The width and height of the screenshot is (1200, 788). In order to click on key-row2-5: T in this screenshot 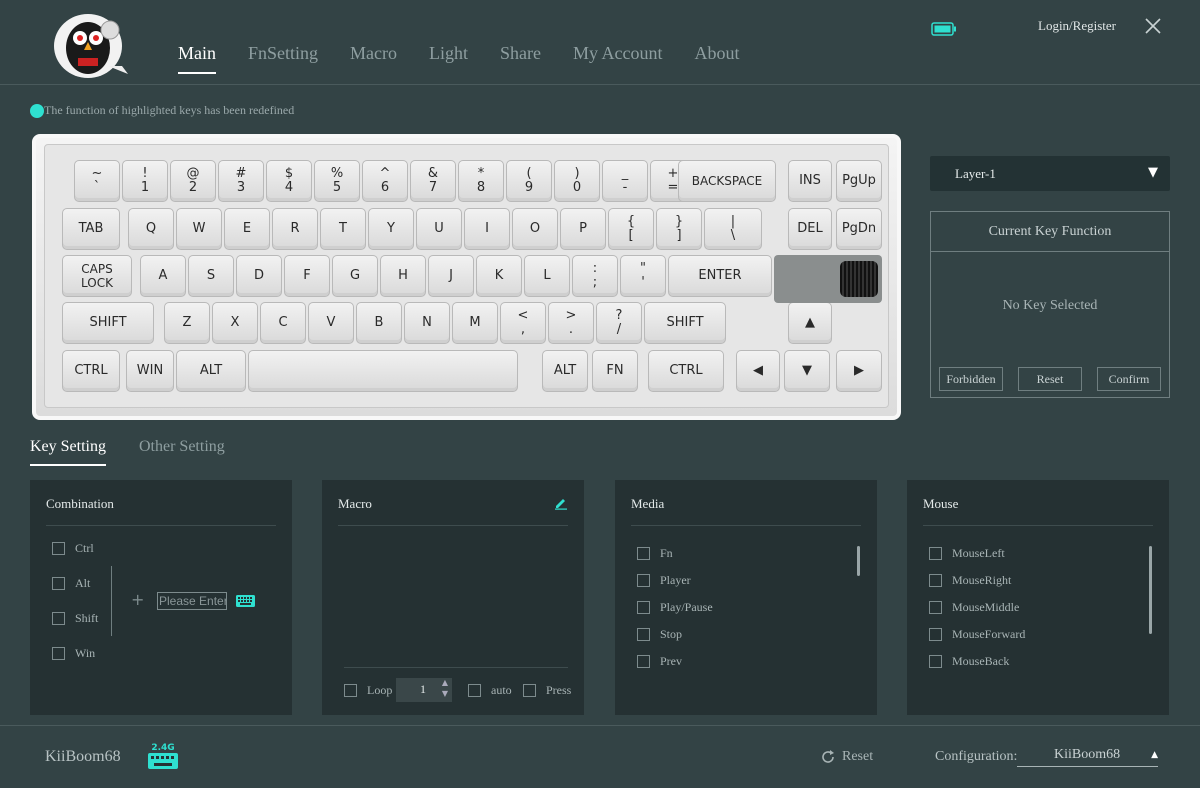, I will do `click(343, 229)`.